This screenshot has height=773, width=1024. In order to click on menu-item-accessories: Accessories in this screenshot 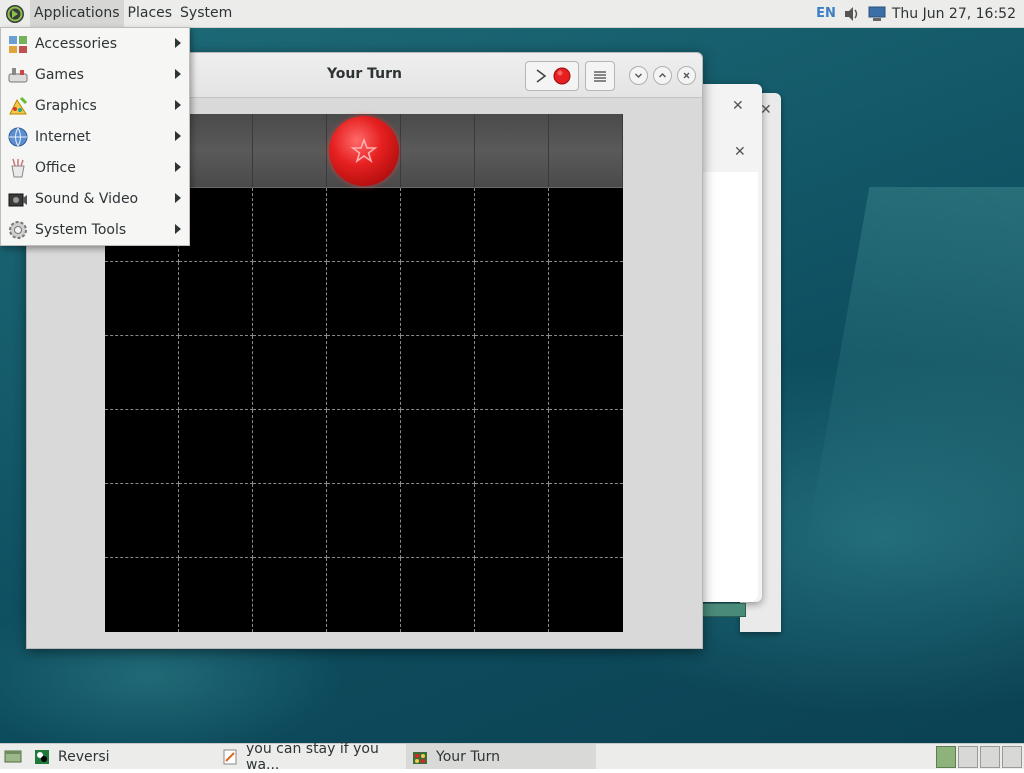, I will do `click(95, 43)`.